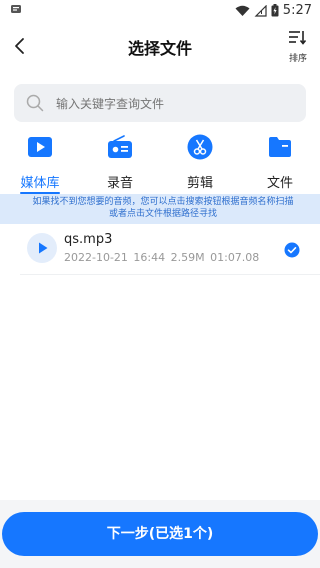 The image size is (320, 568). What do you see at coordinates (35, 103) in the screenshot?
I see `search-icon` at bounding box center [35, 103].